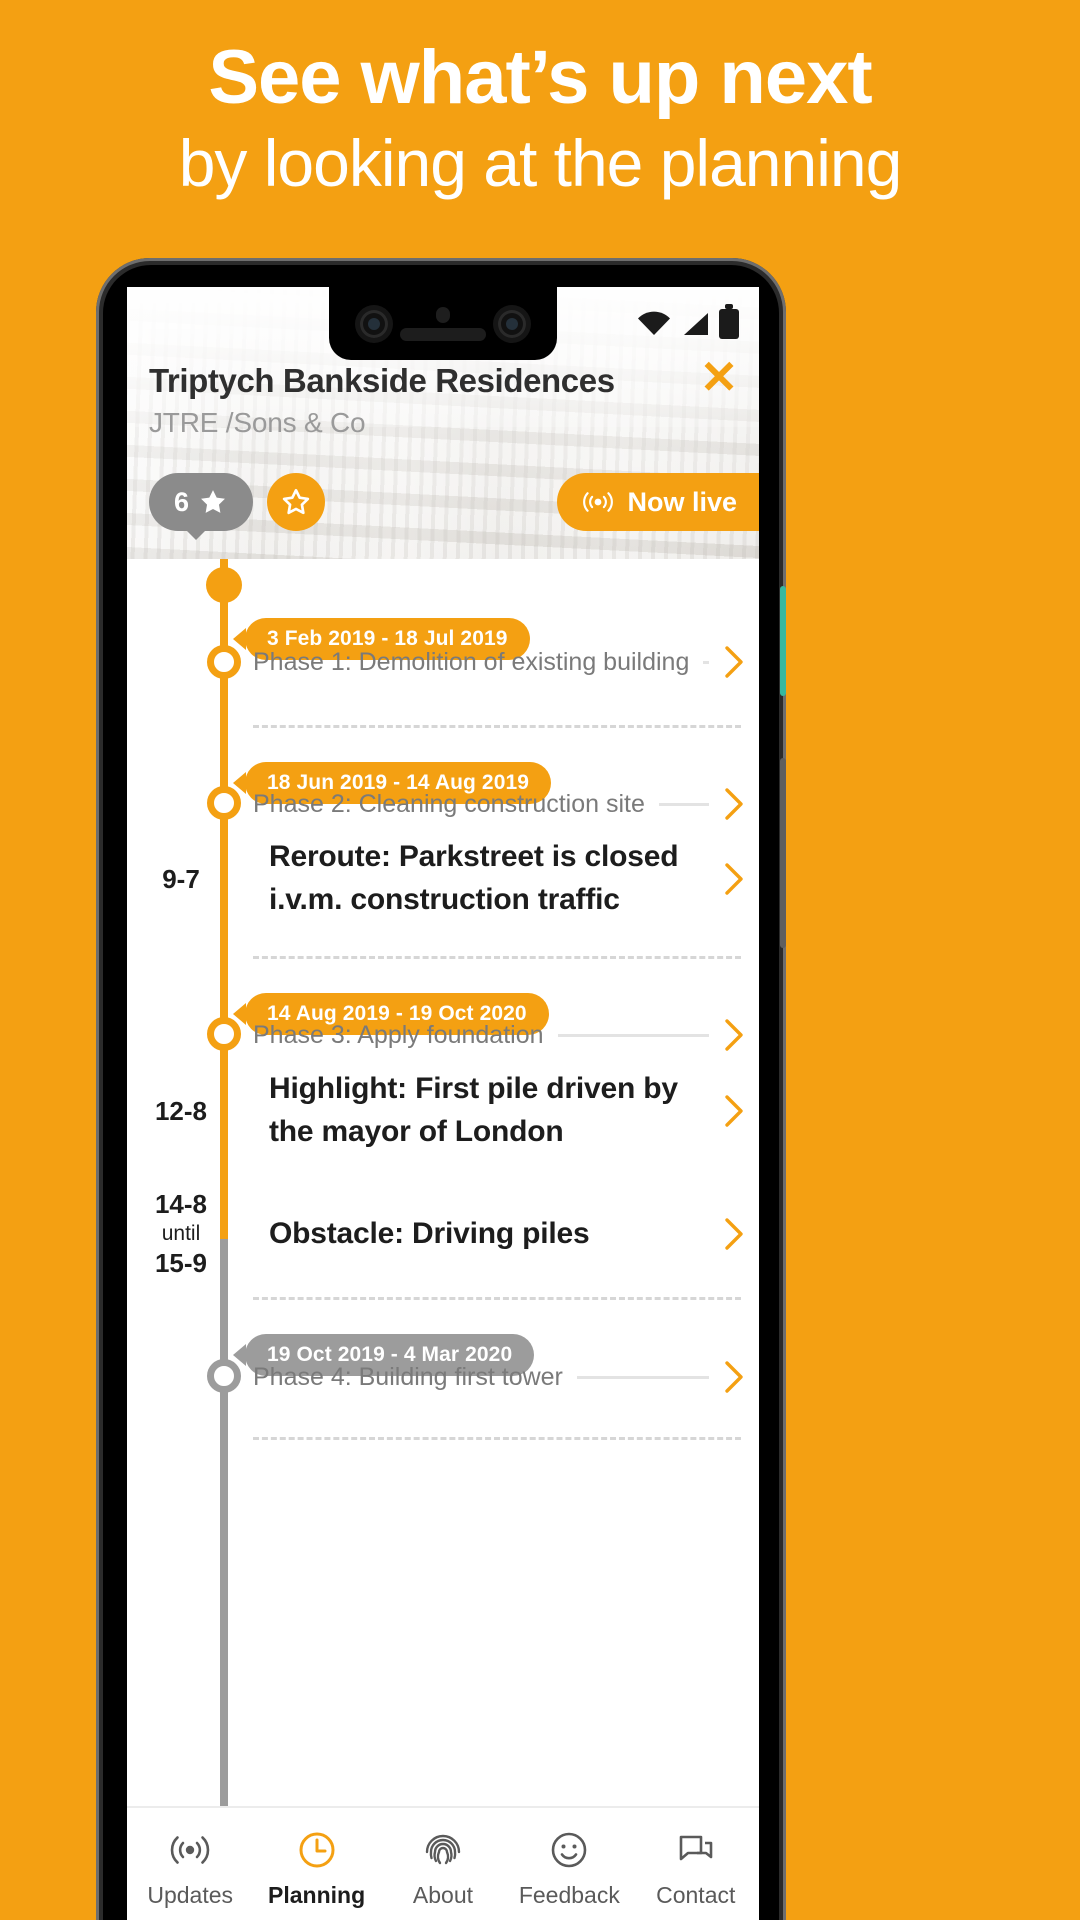  What do you see at coordinates (682, 501) in the screenshot?
I see `now-live-label: Now live` at bounding box center [682, 501].